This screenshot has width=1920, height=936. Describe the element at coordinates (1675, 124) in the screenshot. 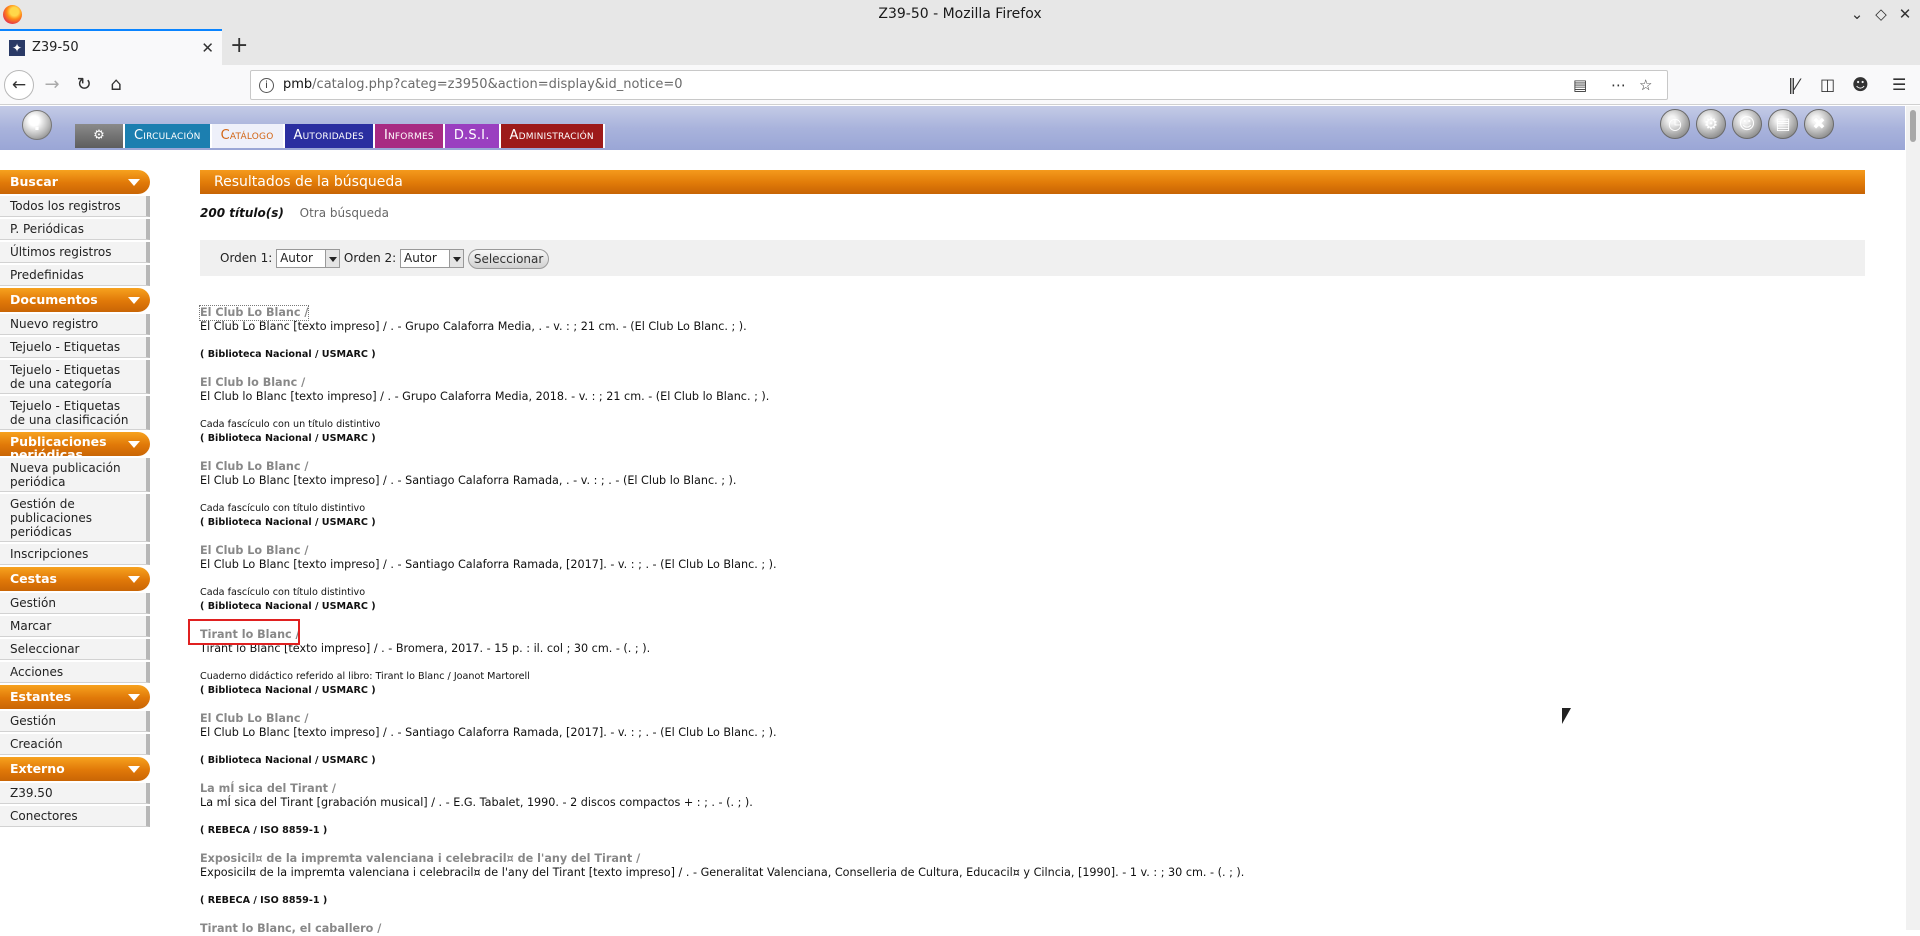

I see `history-clock-icon: ◷` at that location.